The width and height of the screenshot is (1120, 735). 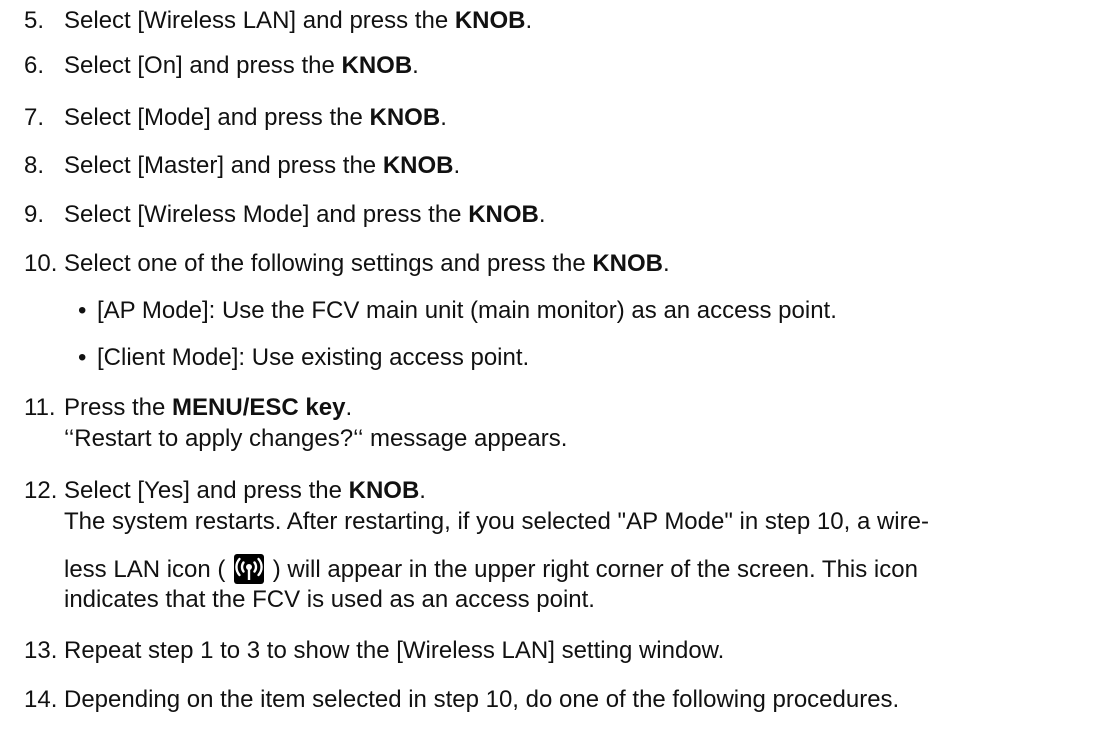 I want to click on step-14: 14., so click(x=40, y=700).